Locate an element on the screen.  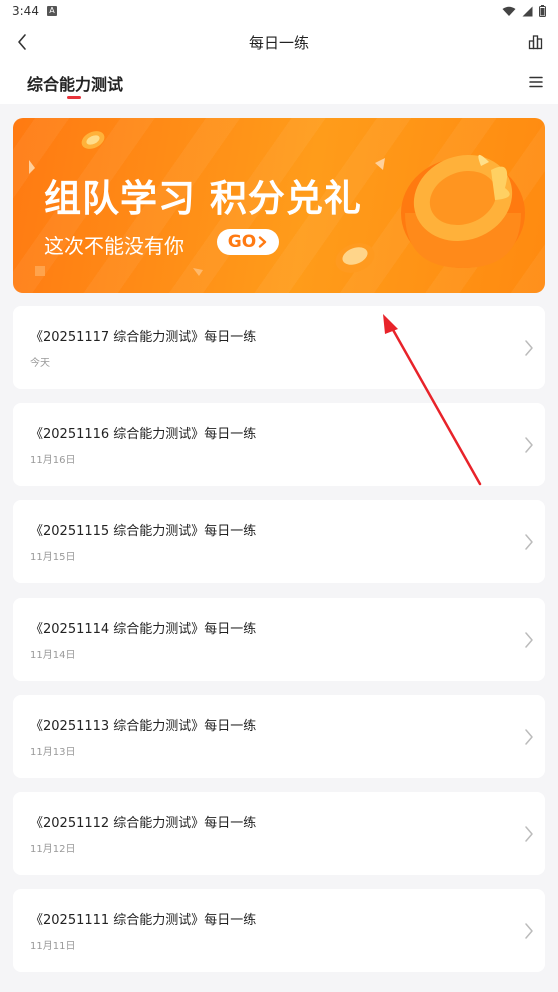
banner-subtitle: 这次不能没有你 is located at coordinates (114, 246).